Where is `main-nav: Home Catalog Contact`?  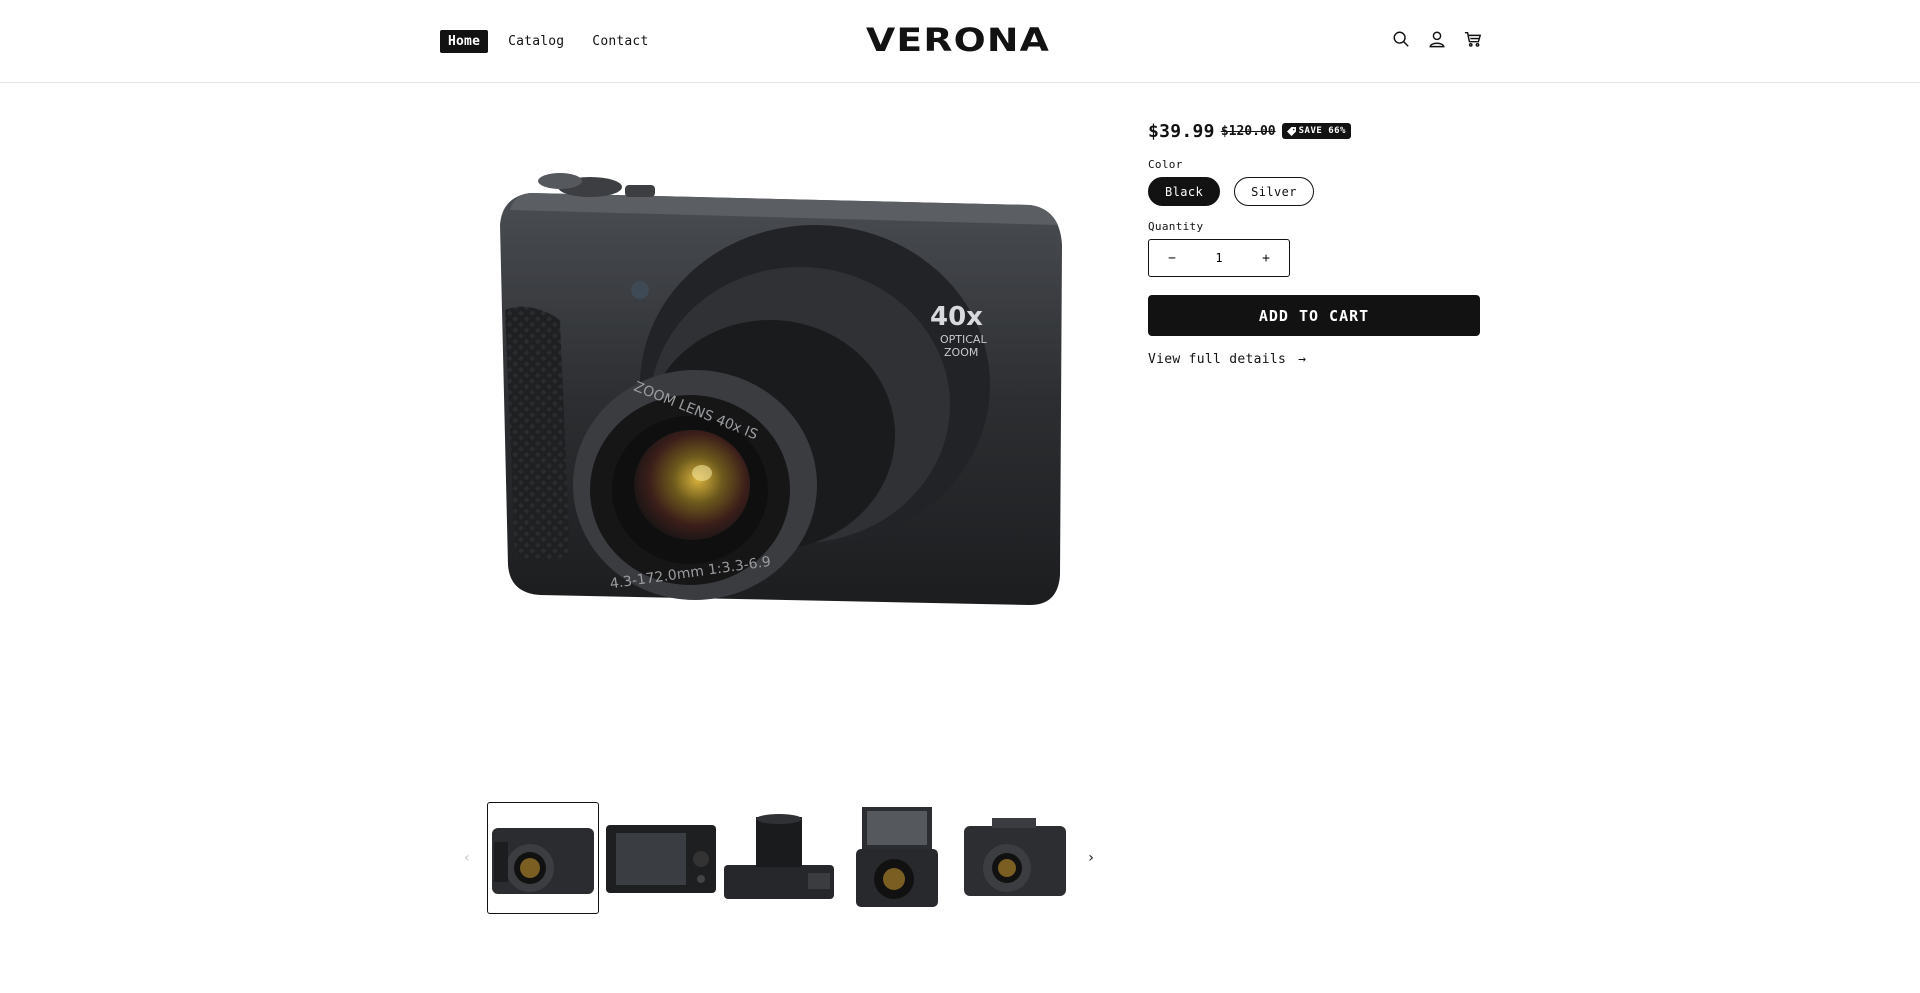 main-nav: Home Catalog Contact is located at coordinates (548, 41).